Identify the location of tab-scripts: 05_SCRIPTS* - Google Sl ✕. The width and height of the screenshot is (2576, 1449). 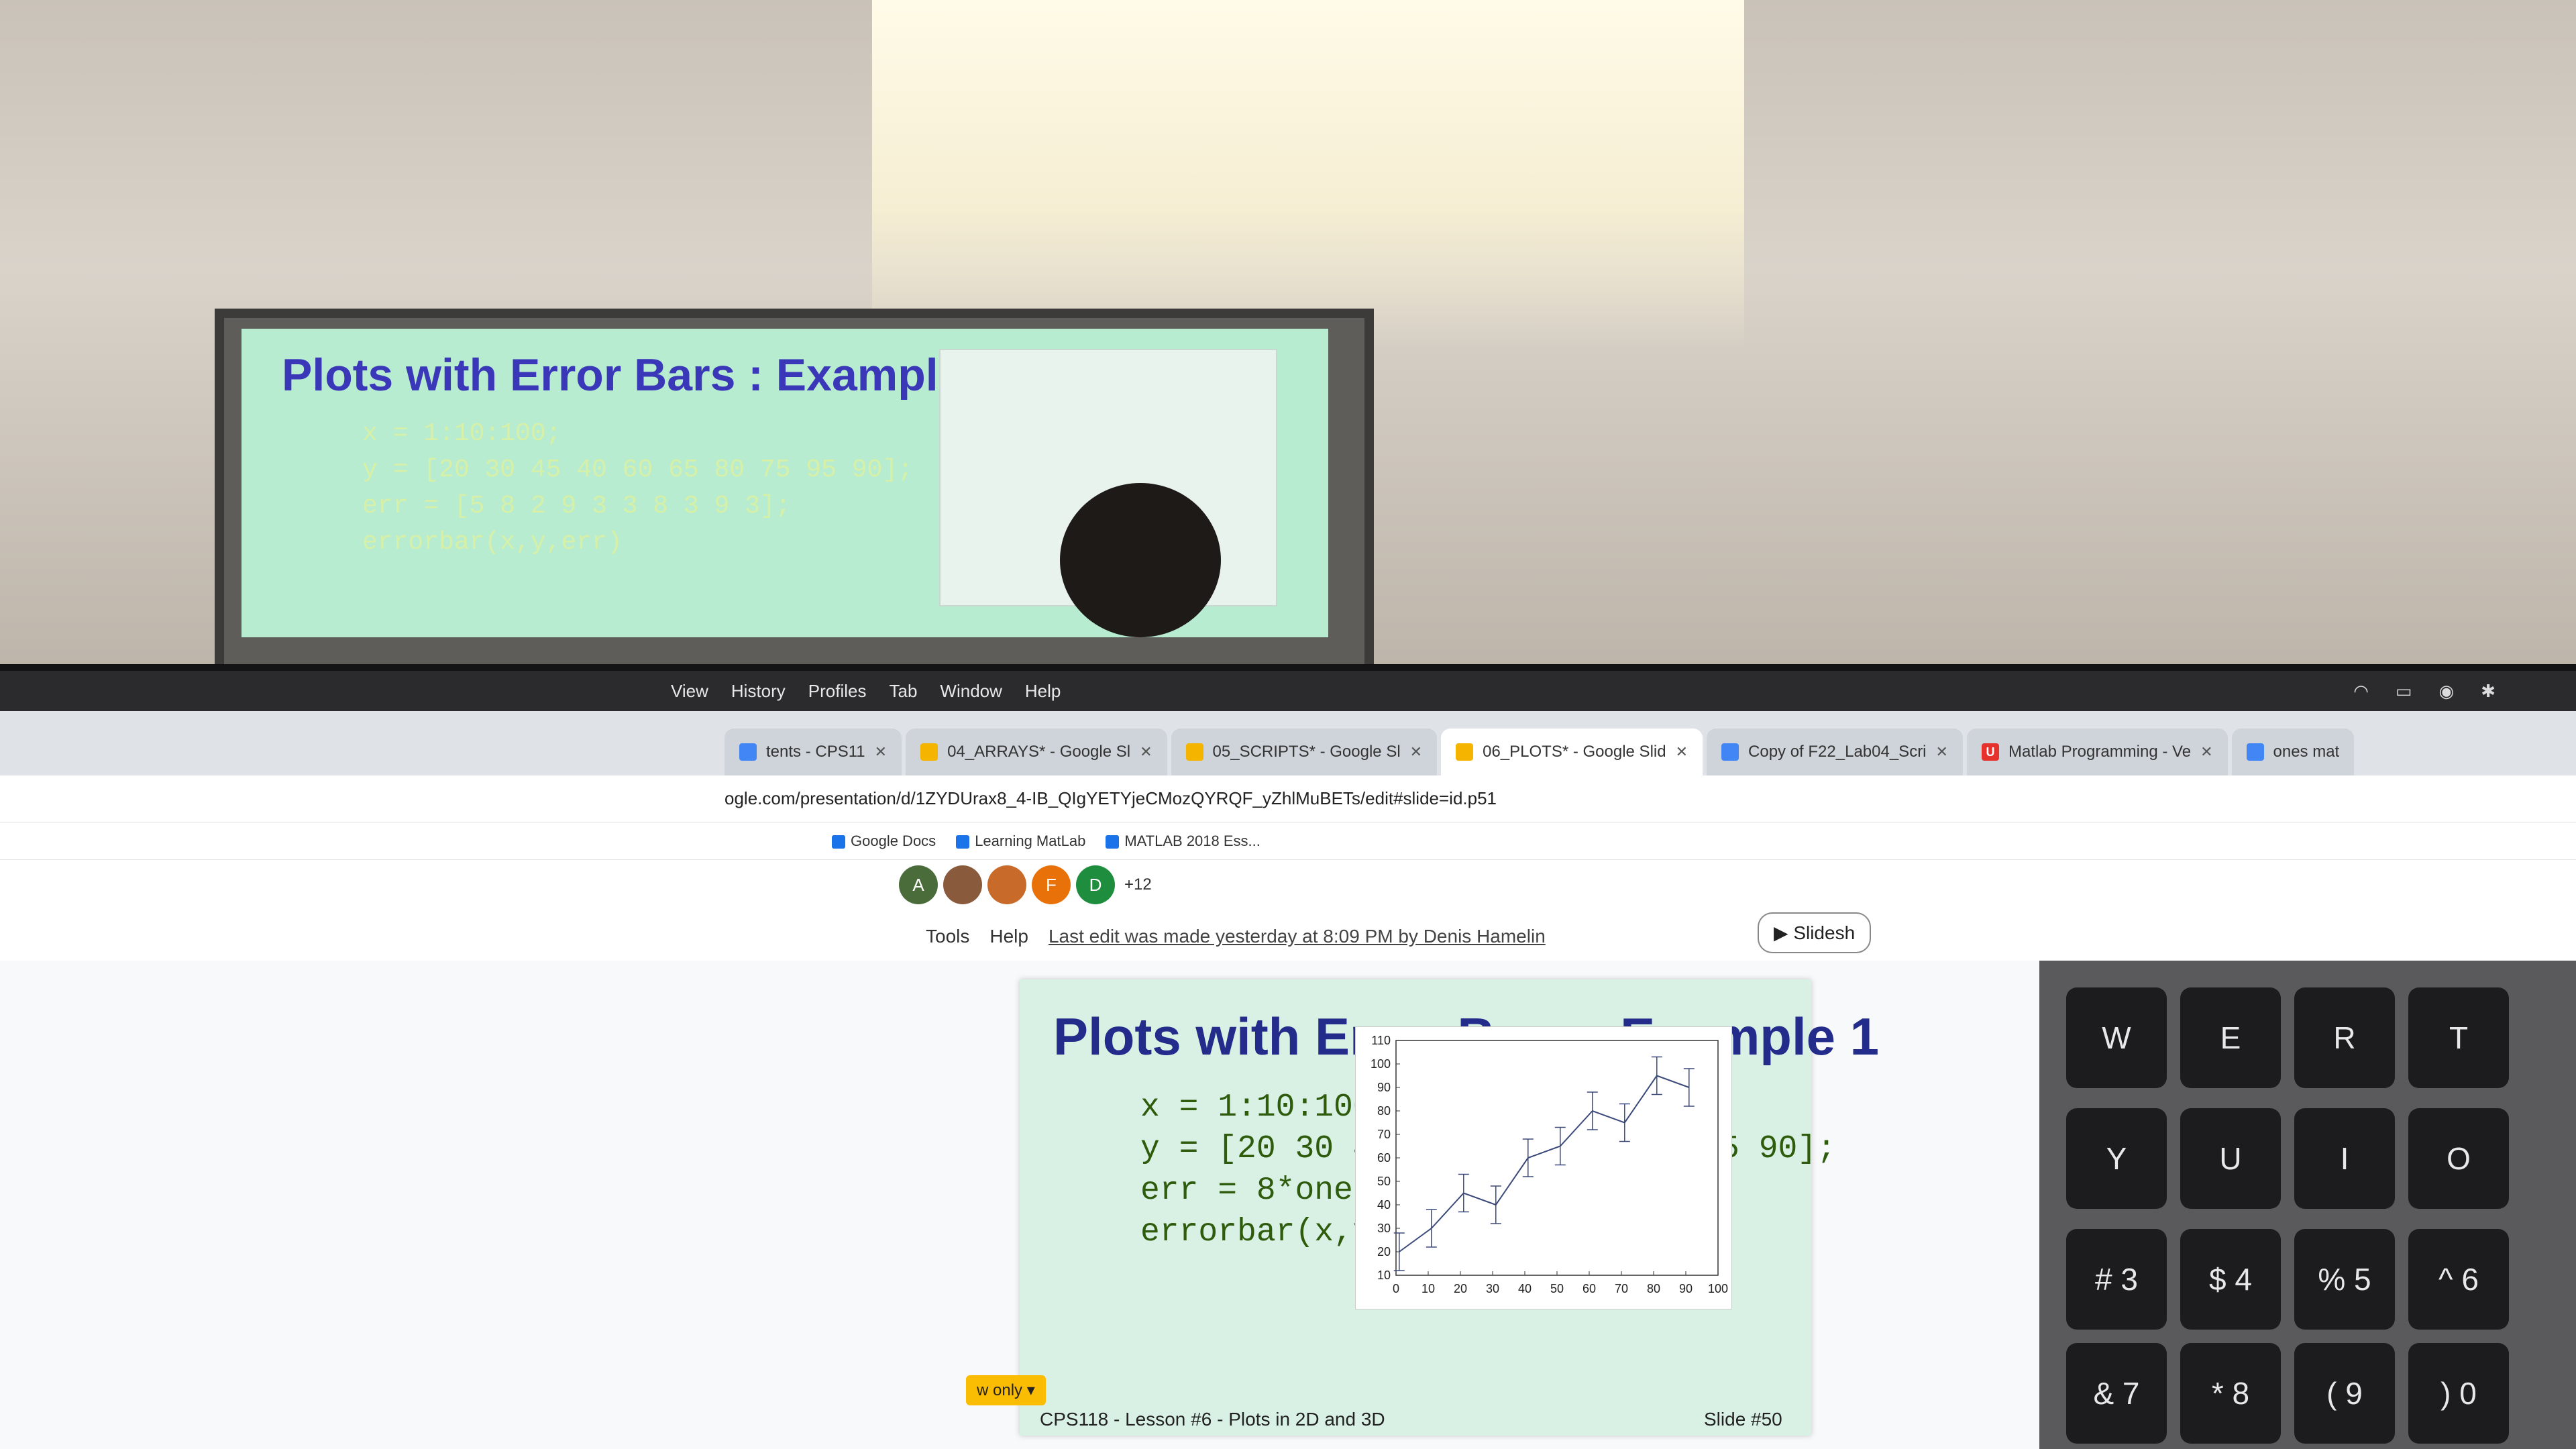
(1304, 752).